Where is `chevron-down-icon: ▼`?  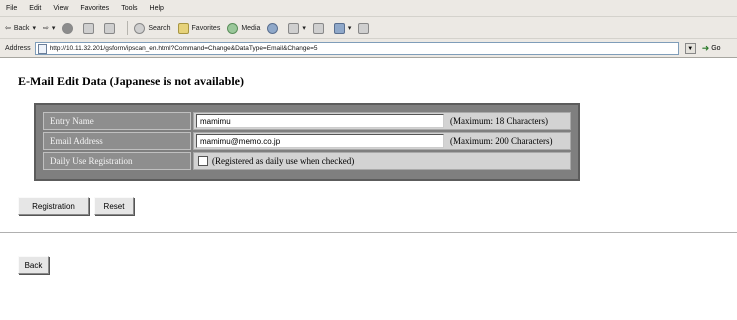 chevron-down-icon: ▼ is located at coordinates (690, 48).